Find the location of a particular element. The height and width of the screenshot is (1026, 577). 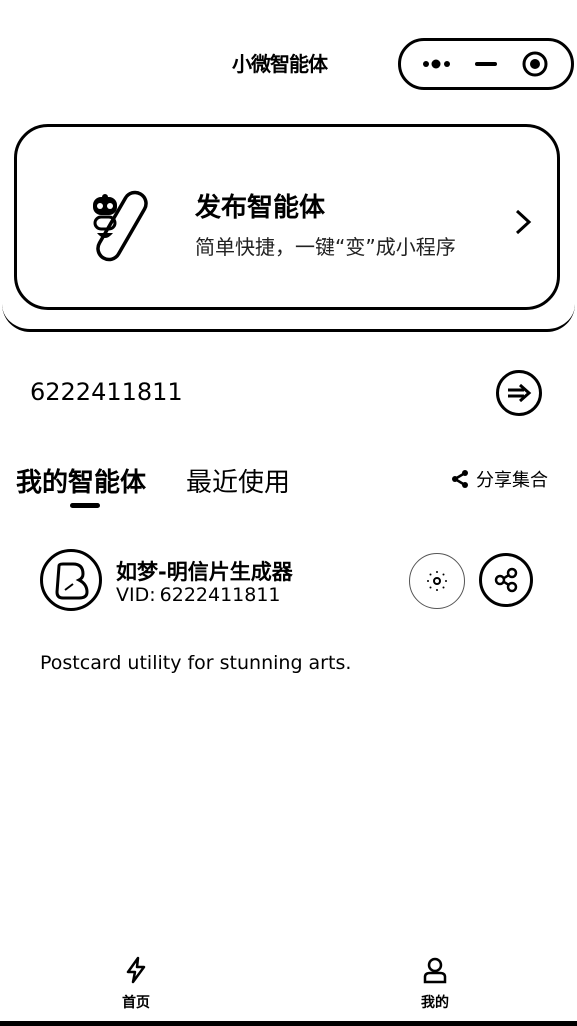

settings-icon is located at coordinates (437, 581).